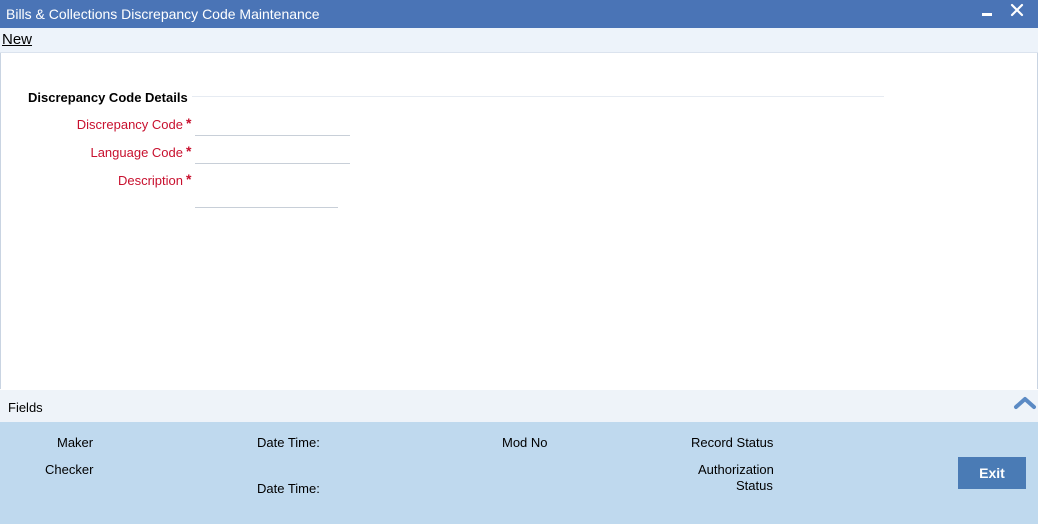  What do you see at coordinates (69, 469) in the screenshot?
I see `checker-label: Checker` at bounding box center [69, 469].